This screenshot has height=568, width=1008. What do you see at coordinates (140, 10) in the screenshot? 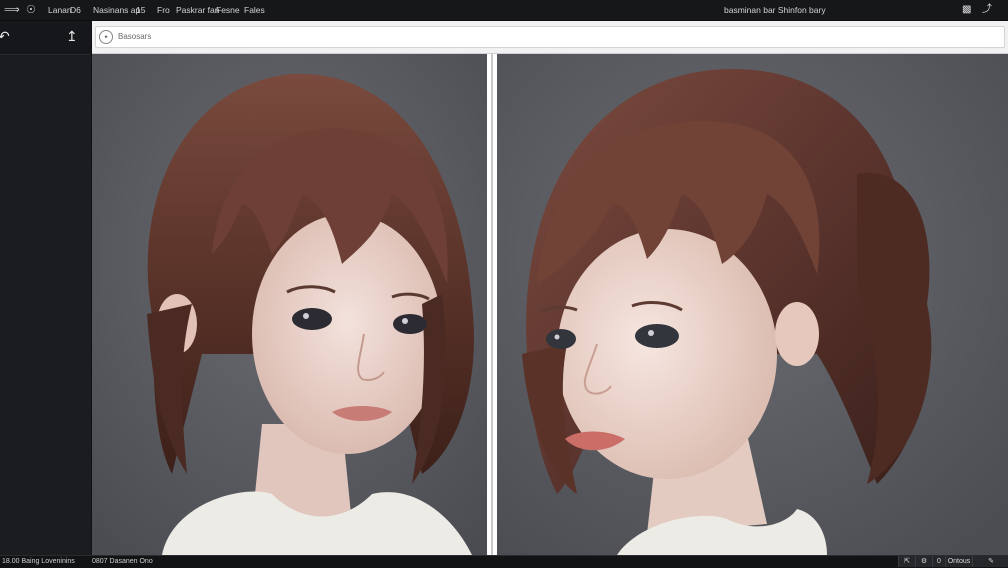
I see `menu-item-4: 15` at bounding box center [140, 10].